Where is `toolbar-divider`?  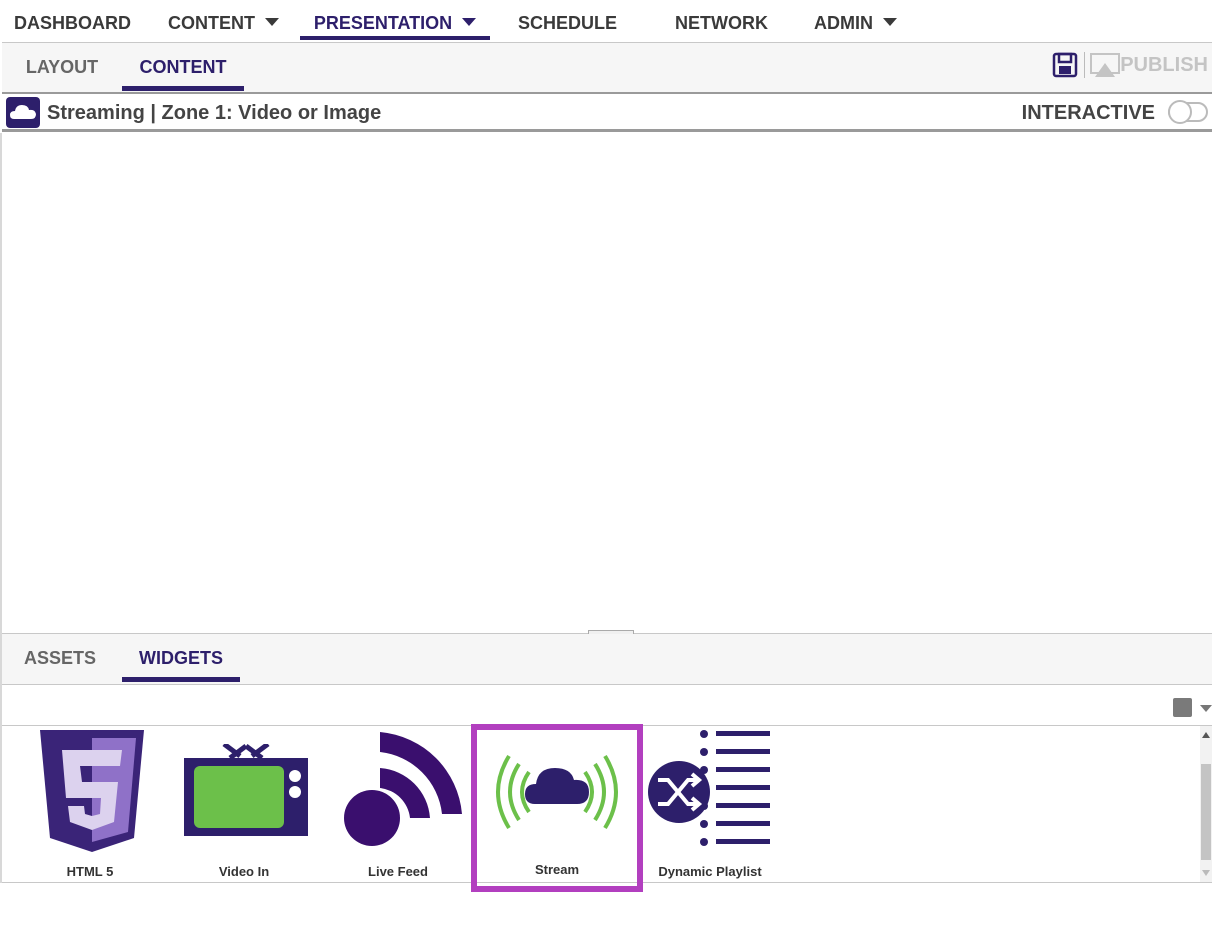
toolbar-divider is located at coordinates (1084, 65).